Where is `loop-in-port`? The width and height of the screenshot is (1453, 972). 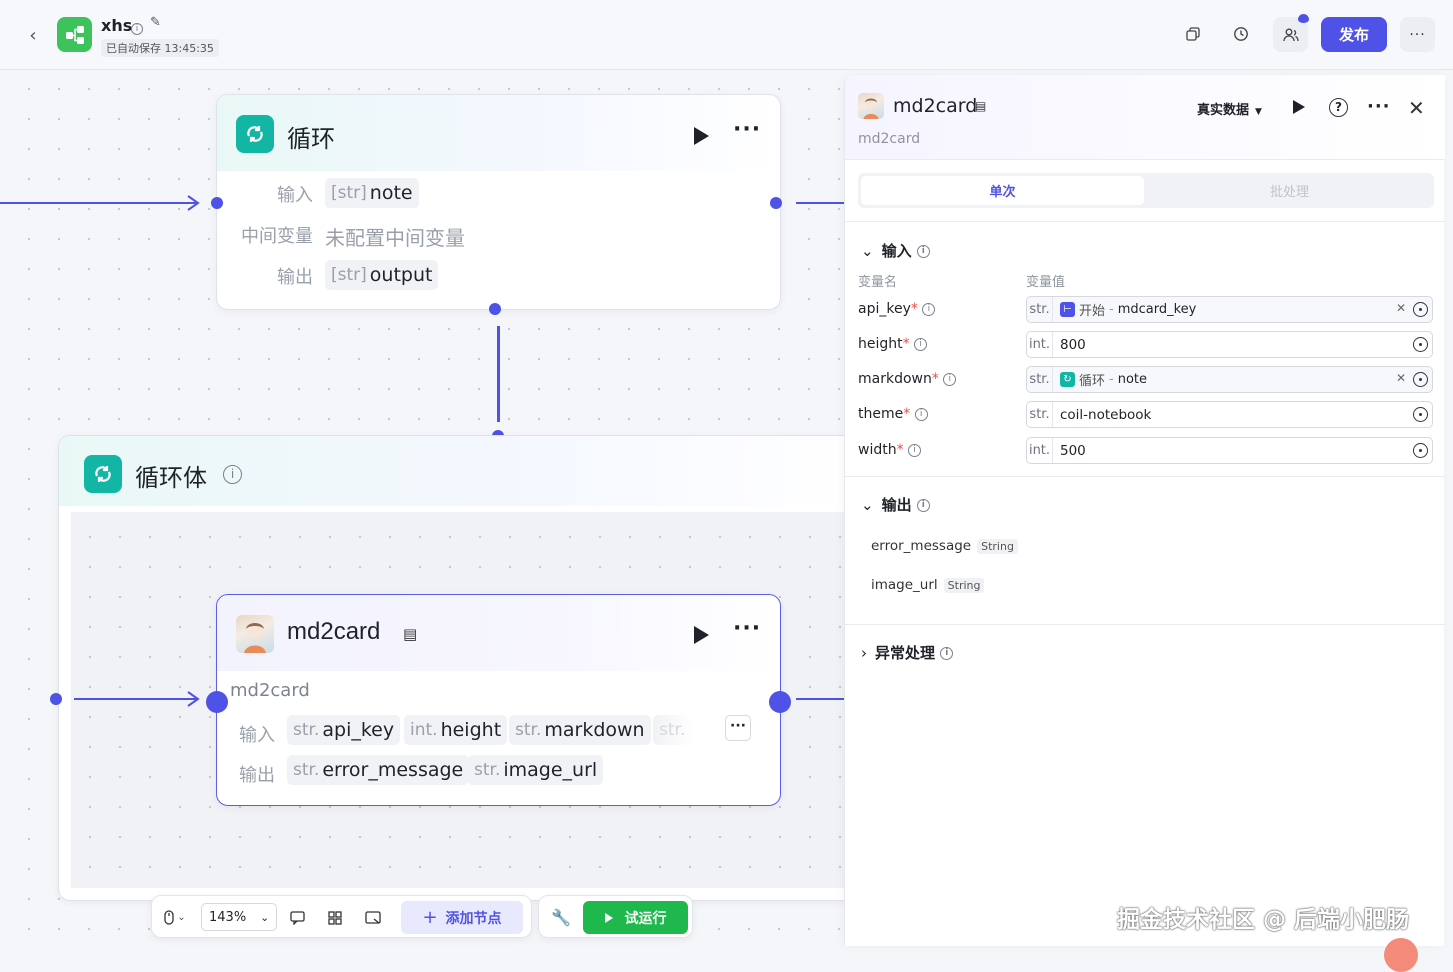
loop-in-port is located at coordinates (217, 203).